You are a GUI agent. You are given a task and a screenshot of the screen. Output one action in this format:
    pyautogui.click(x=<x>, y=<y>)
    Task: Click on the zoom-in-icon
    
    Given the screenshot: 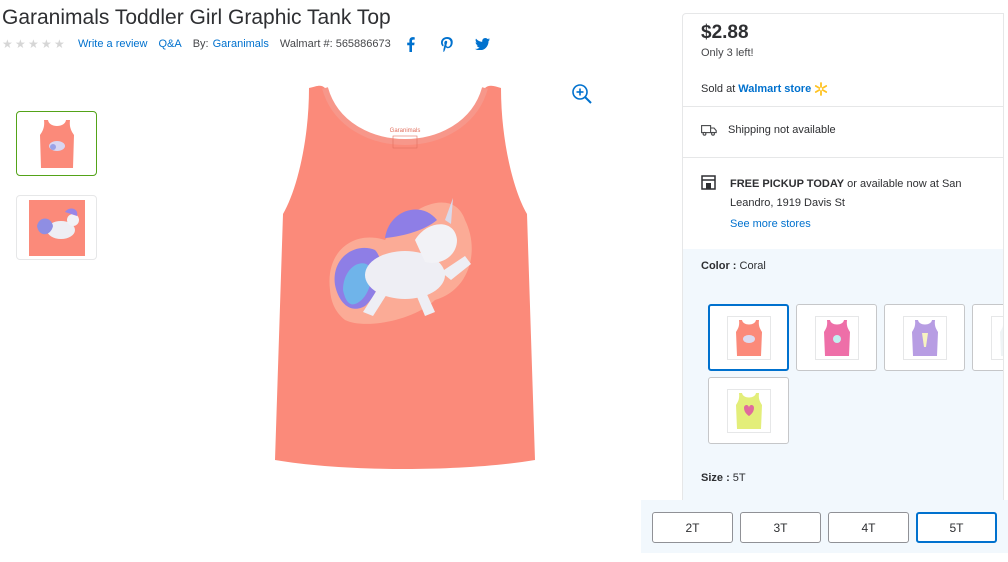 What is the action you would take?
    pyautogui.click(x=582, y=94)
    